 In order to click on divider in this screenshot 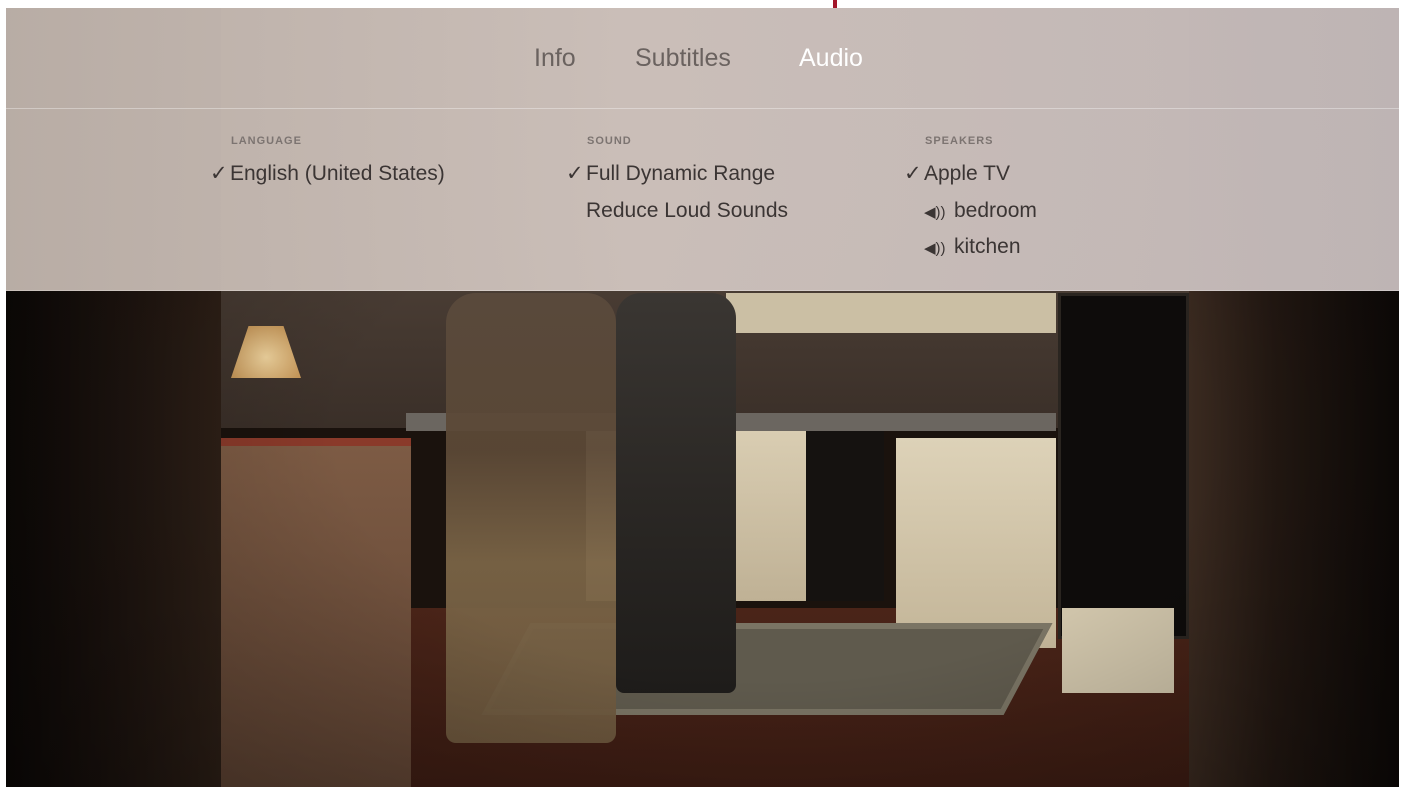, I will do `click(702, 108)`.